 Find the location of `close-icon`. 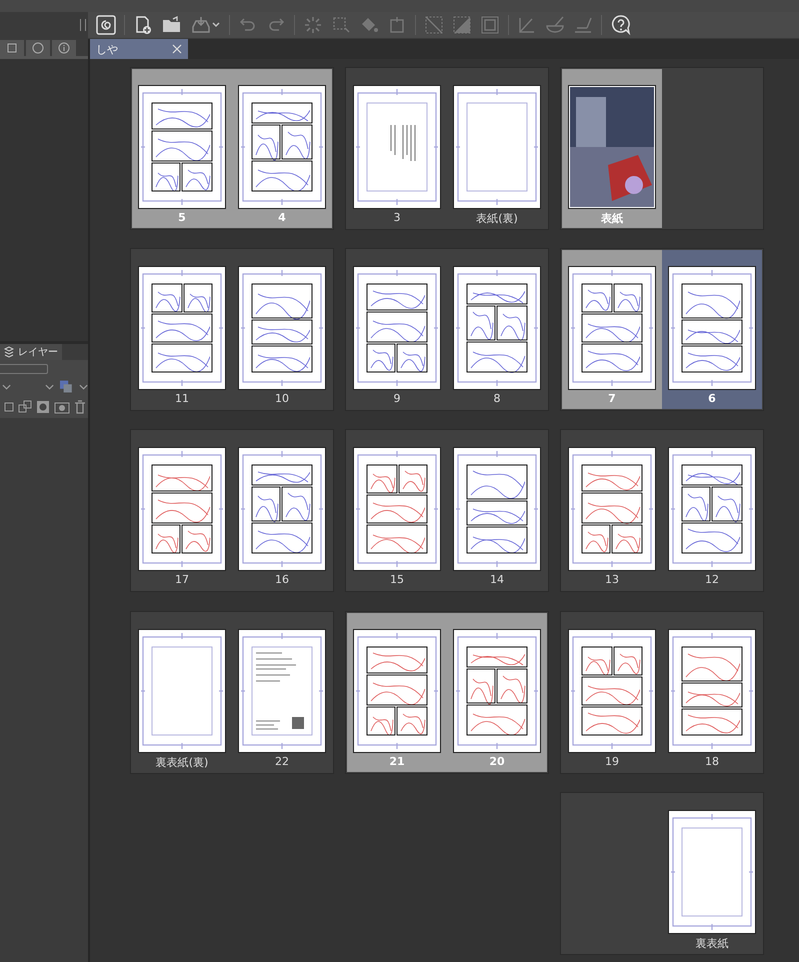

close-icon is located at coordinates (177, 49).